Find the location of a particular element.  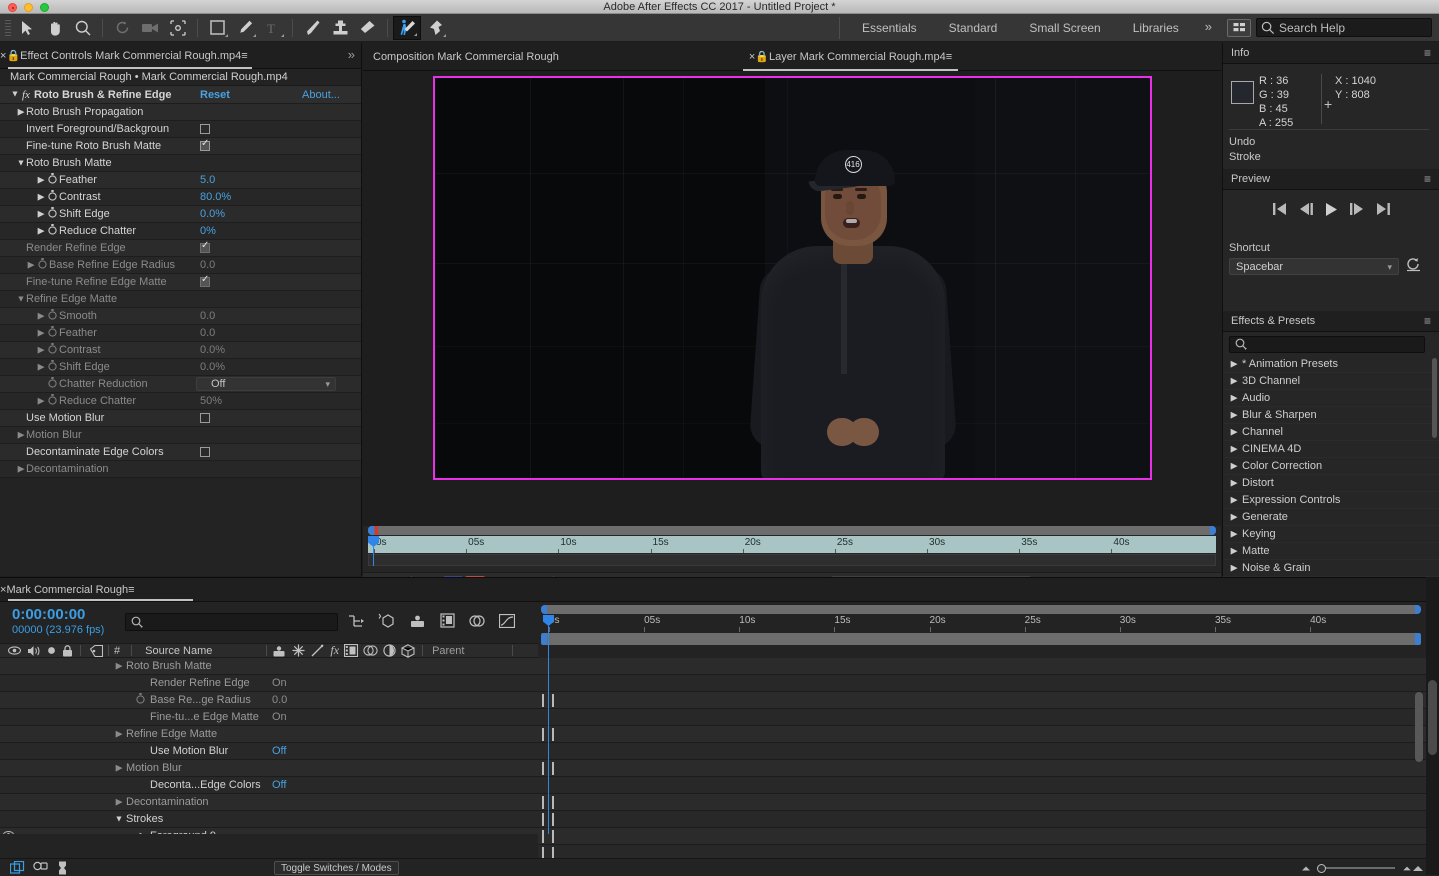

workspace-small-screen: Small Screen is located at coordinates (1064, 28).